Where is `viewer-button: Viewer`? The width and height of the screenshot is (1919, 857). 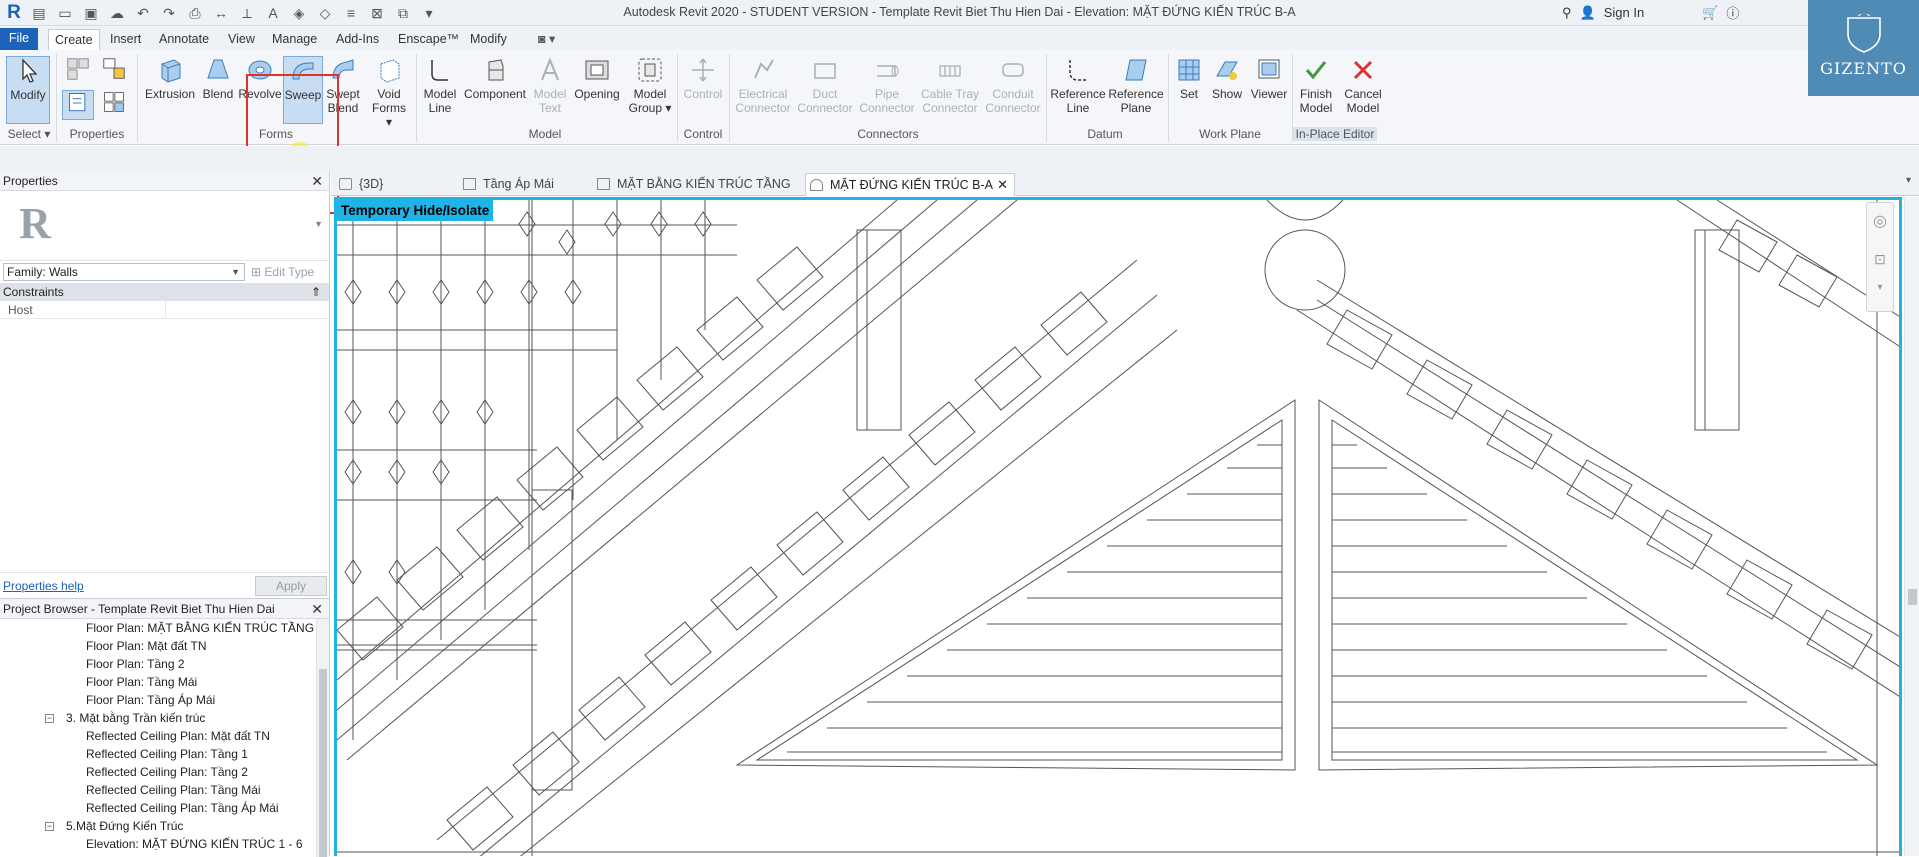
viewer-button: Viewer is located at coordinates (1269, 78).